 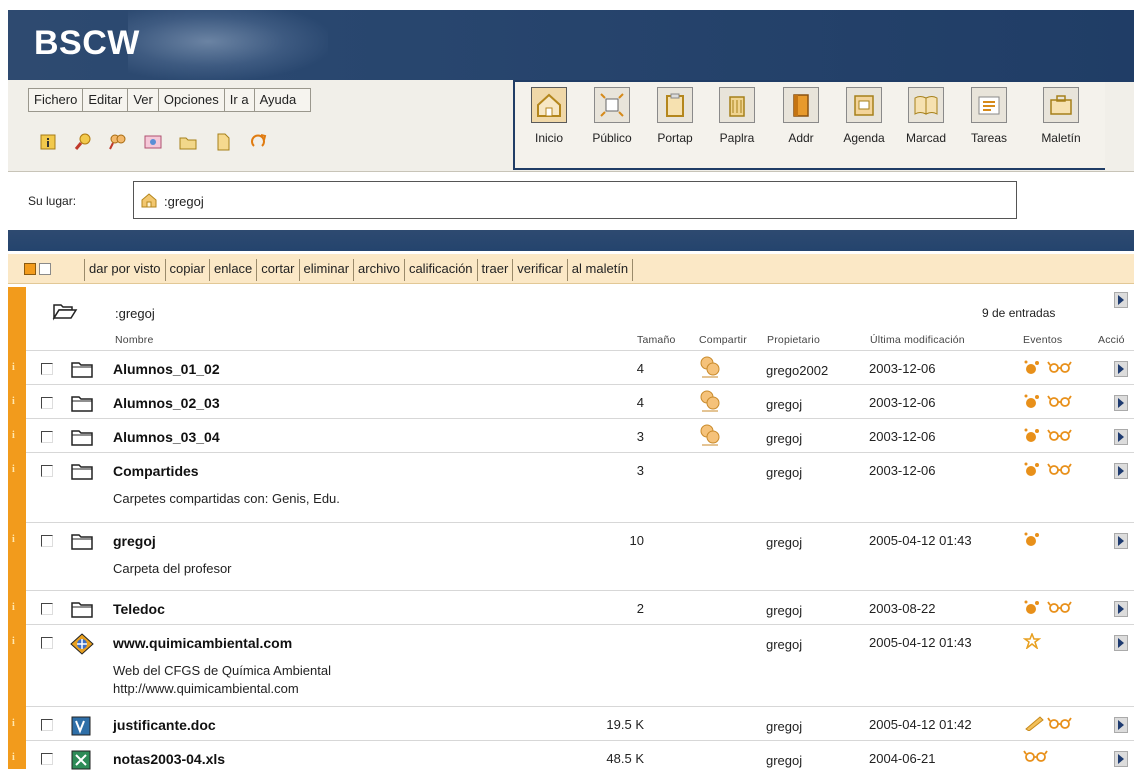 What do you see at coordinates (277, 270) in the screenshot?
I see `action-cortar: cortar` at bounding box center [277, 270].